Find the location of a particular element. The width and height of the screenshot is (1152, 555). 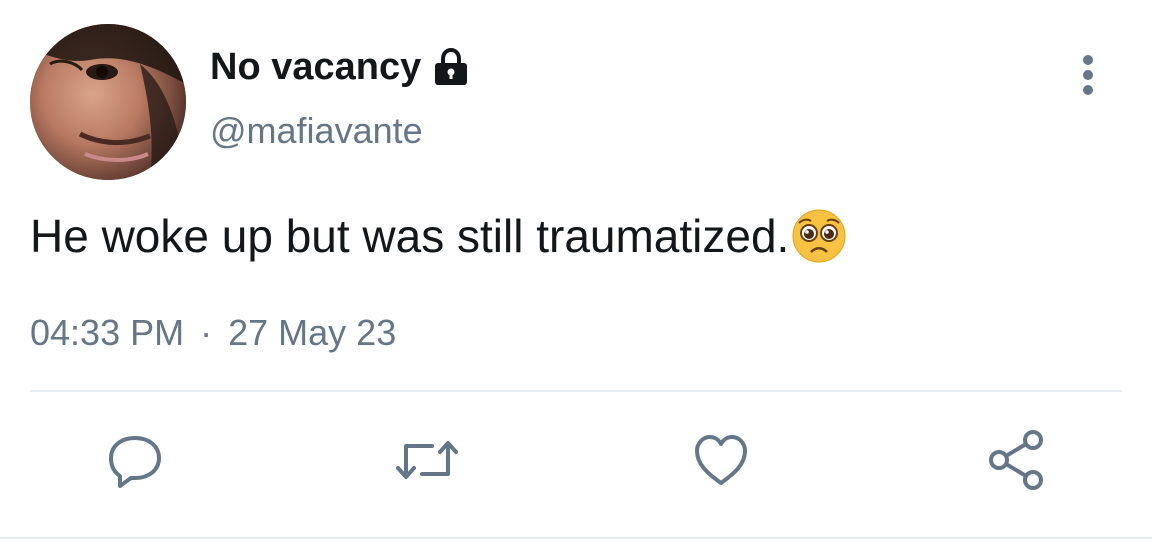

pleading-face-emoji-icon is located at coordinates (819, 236).